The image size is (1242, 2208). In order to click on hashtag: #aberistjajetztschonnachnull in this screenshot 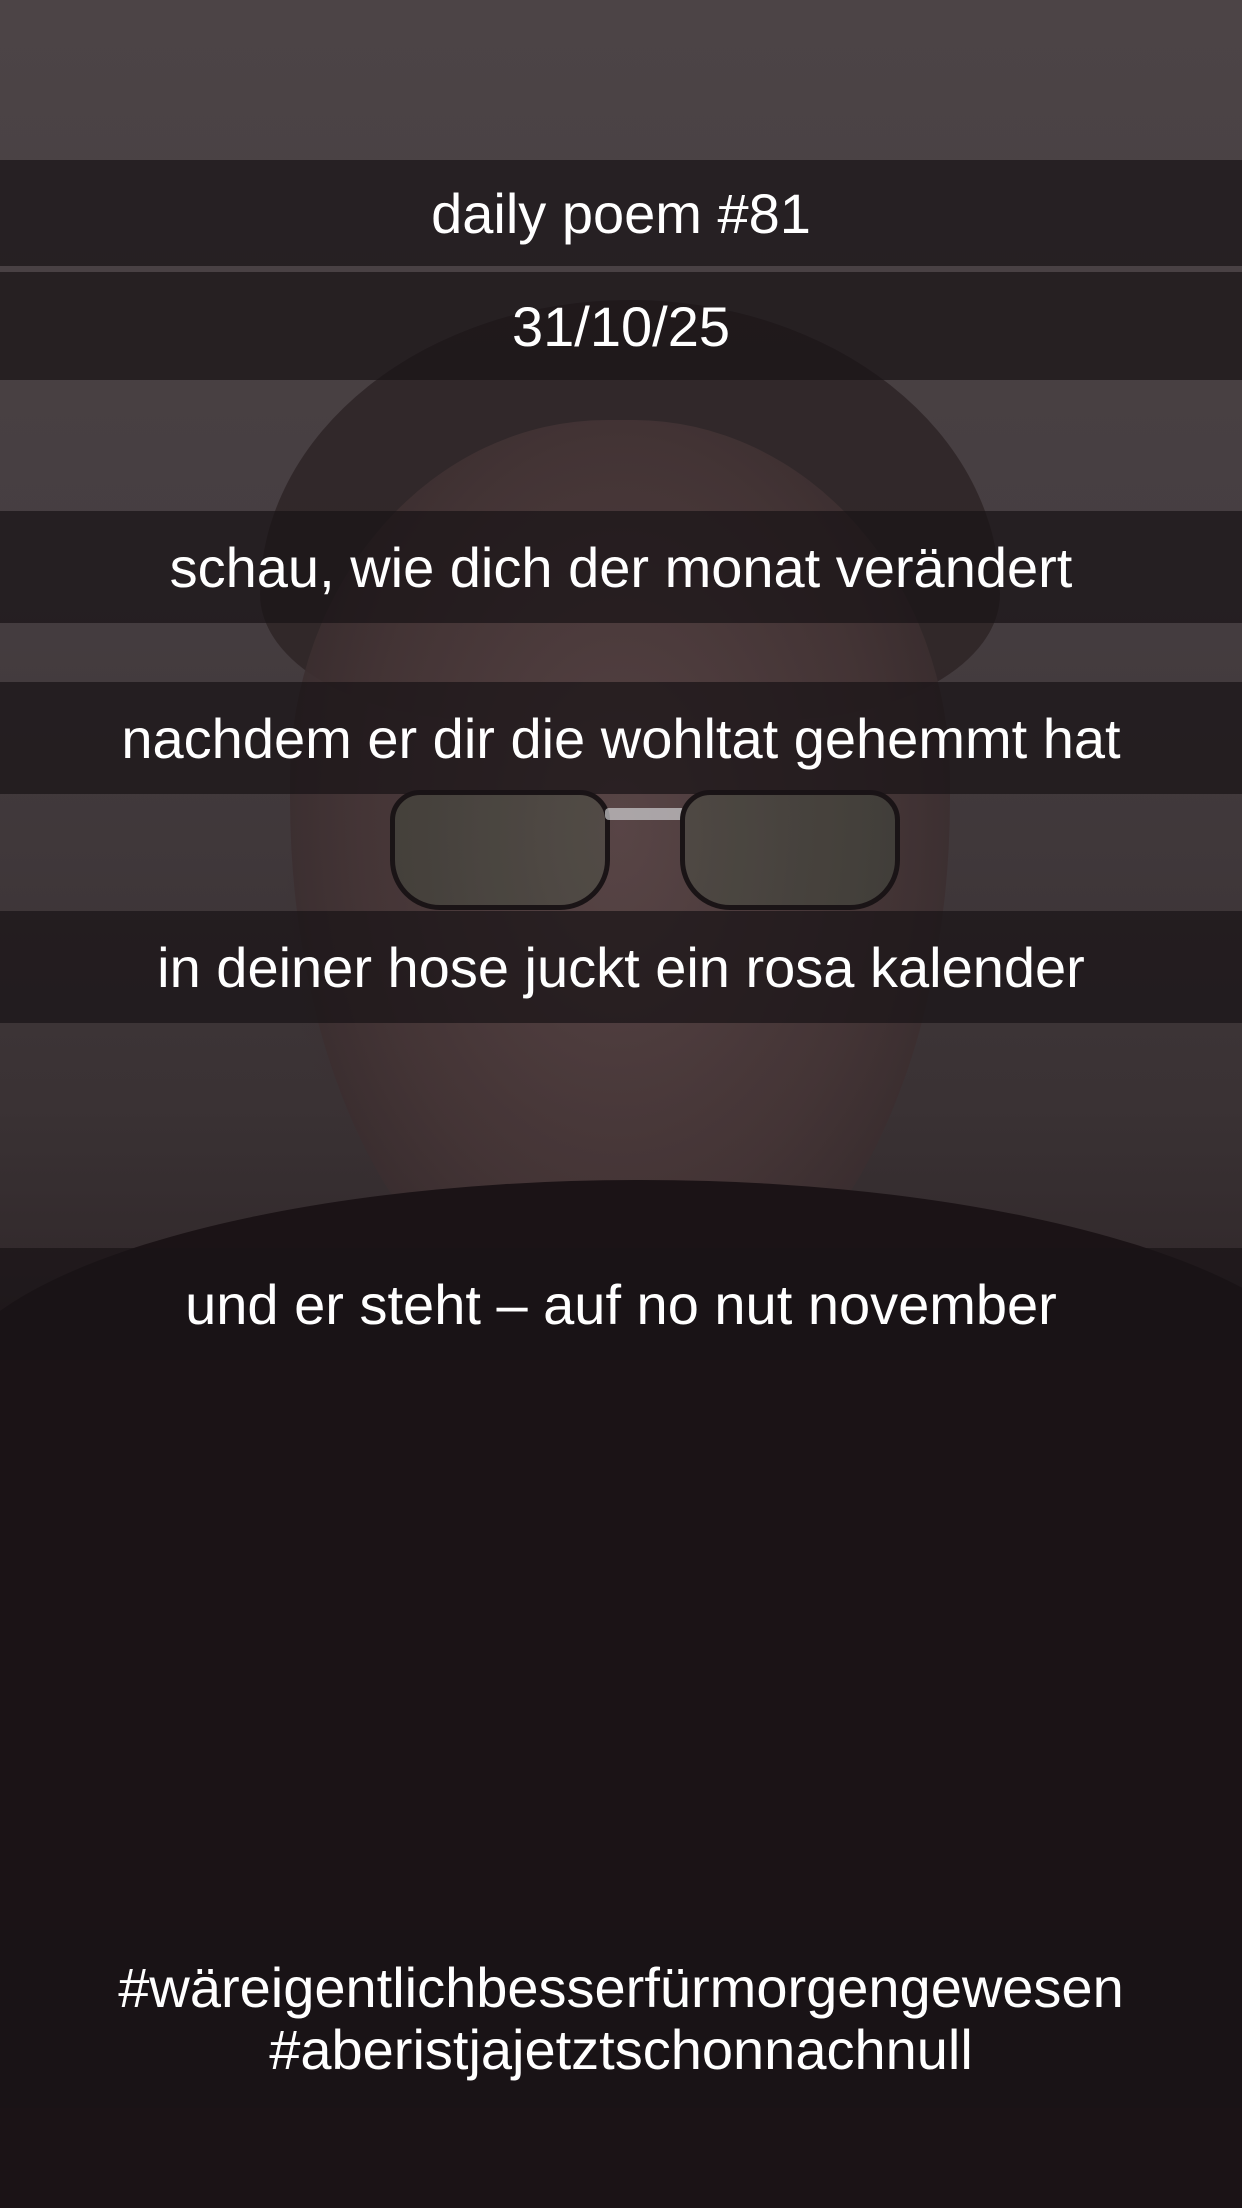, I will do `click(621, 2050)`.